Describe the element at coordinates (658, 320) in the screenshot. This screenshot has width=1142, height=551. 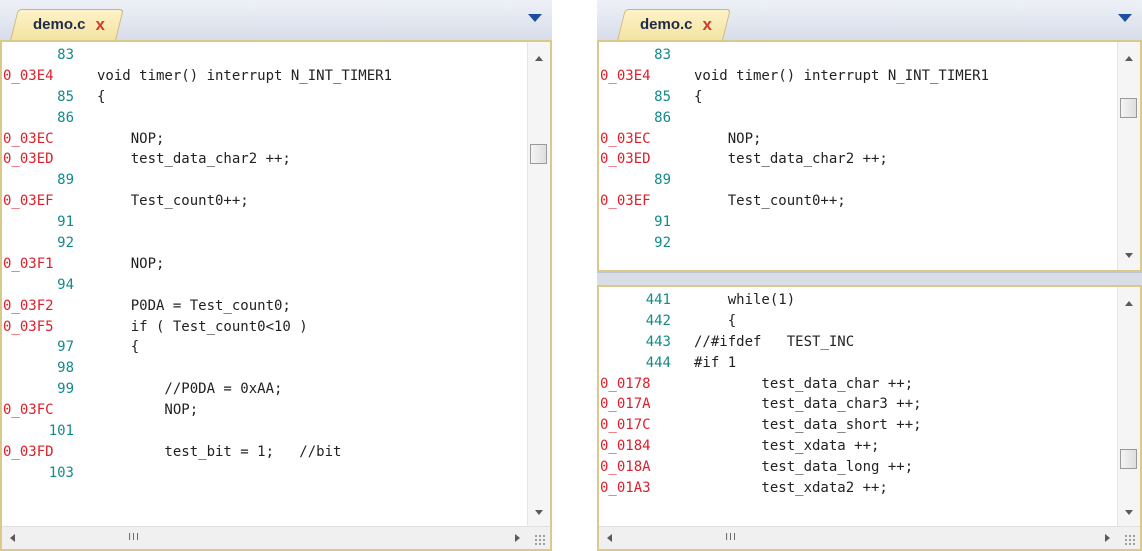
I see `line-number: 442` at that location.